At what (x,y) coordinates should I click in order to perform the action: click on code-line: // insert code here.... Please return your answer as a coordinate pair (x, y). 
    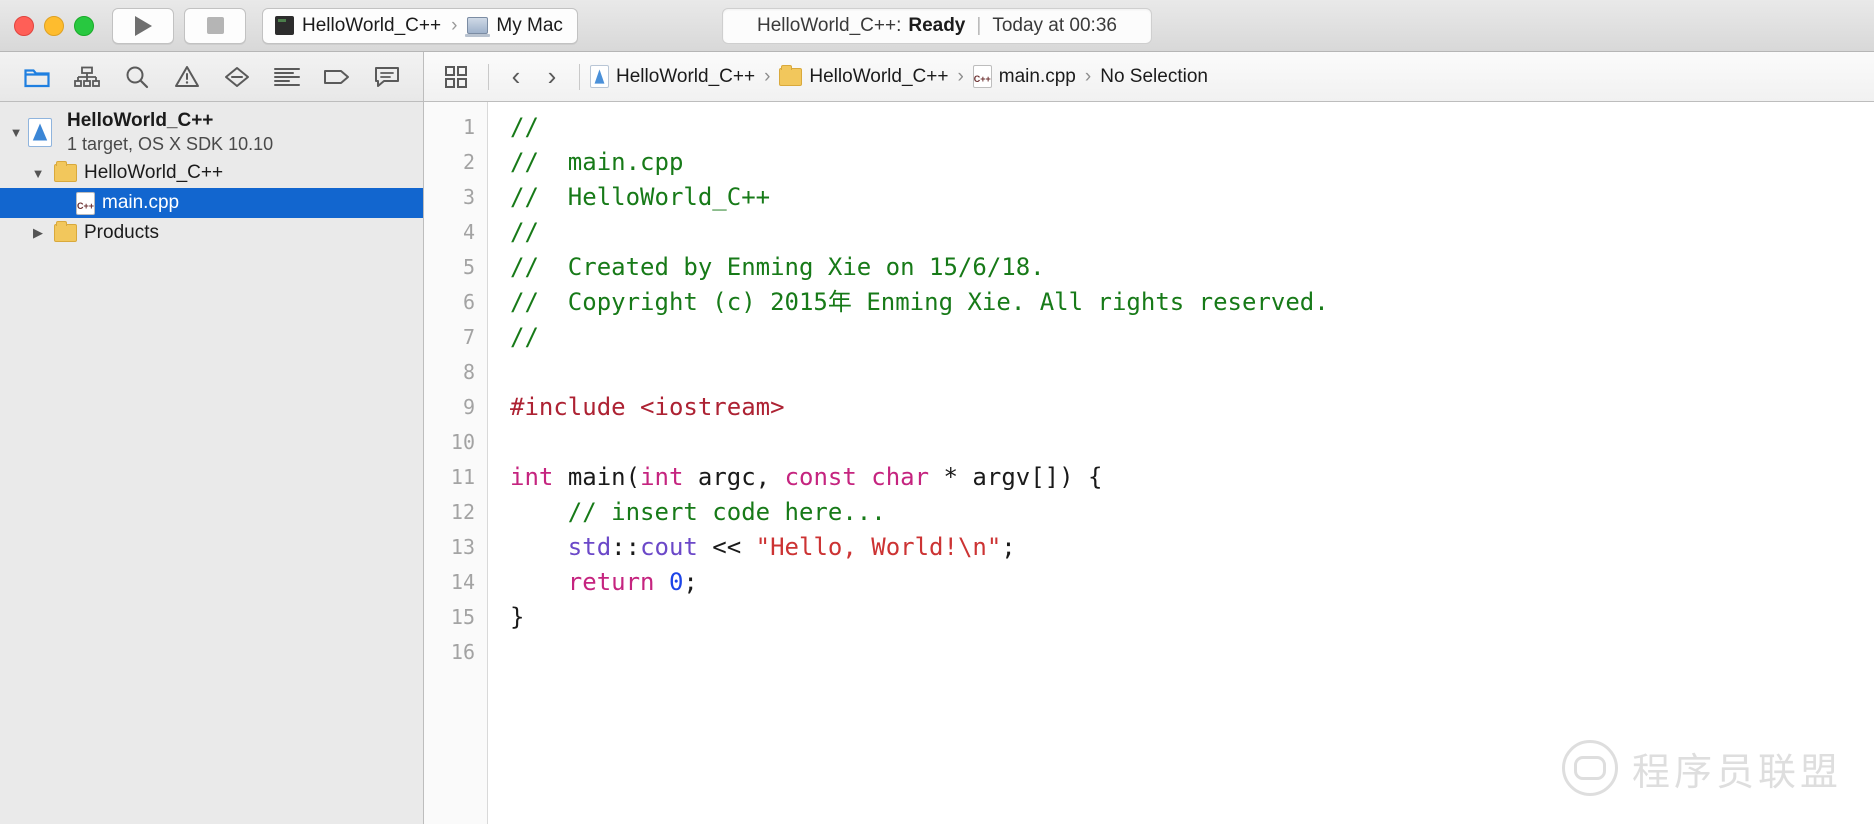
    Looking at the image, I should click on (1192, 512).